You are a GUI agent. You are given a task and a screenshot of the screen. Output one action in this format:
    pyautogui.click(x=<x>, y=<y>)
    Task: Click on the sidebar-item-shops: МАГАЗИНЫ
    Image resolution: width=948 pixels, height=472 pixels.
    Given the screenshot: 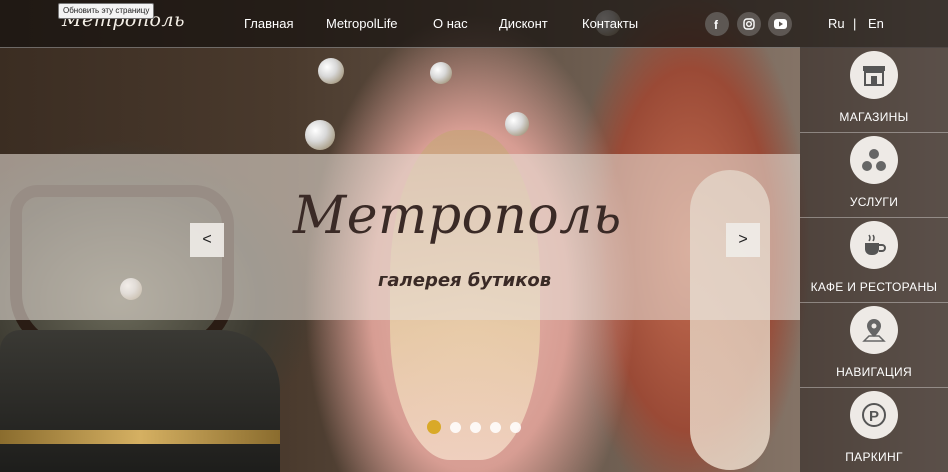 What is the action you would take?
    pyautogui.click(x=874, y=90)
    